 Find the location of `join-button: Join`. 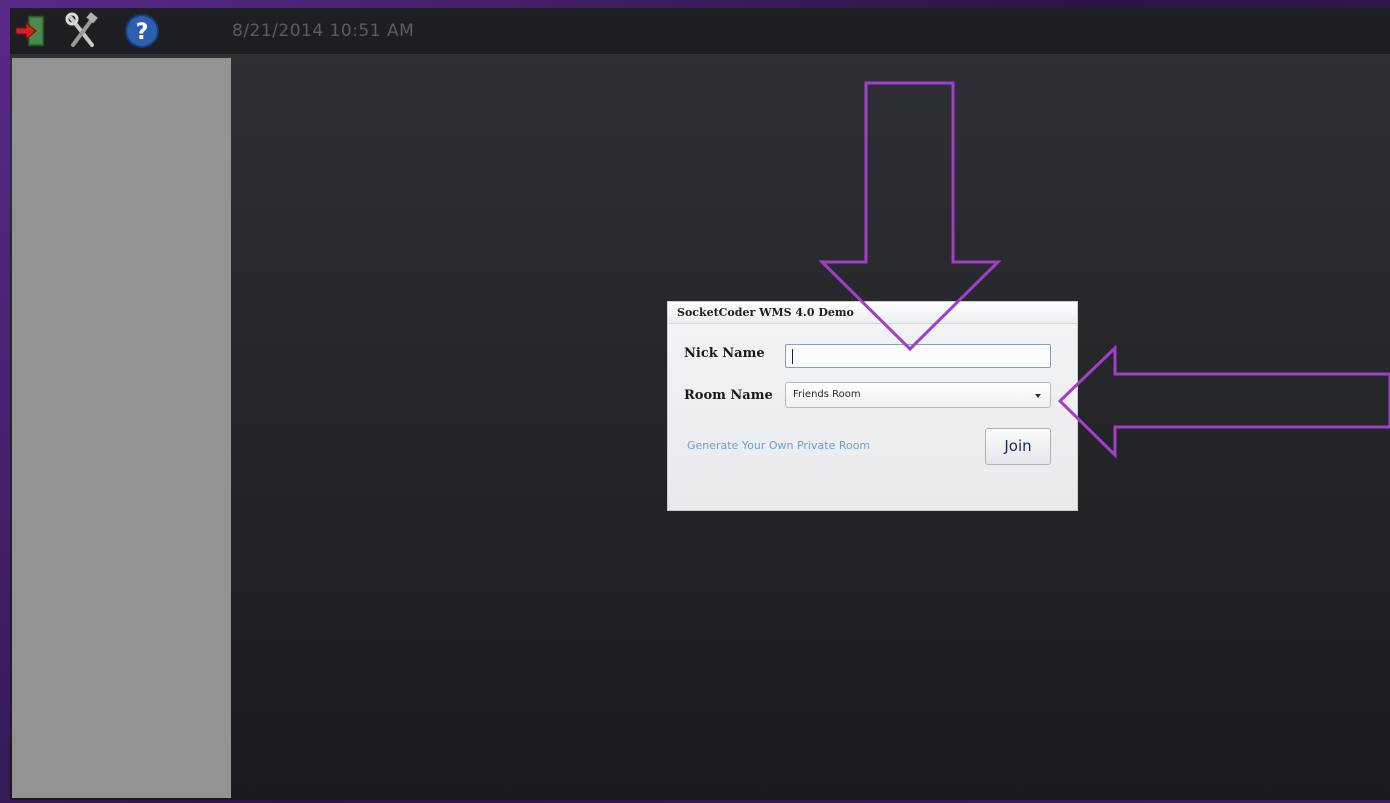

join-button: Join is located at coordinates (1018, 446).